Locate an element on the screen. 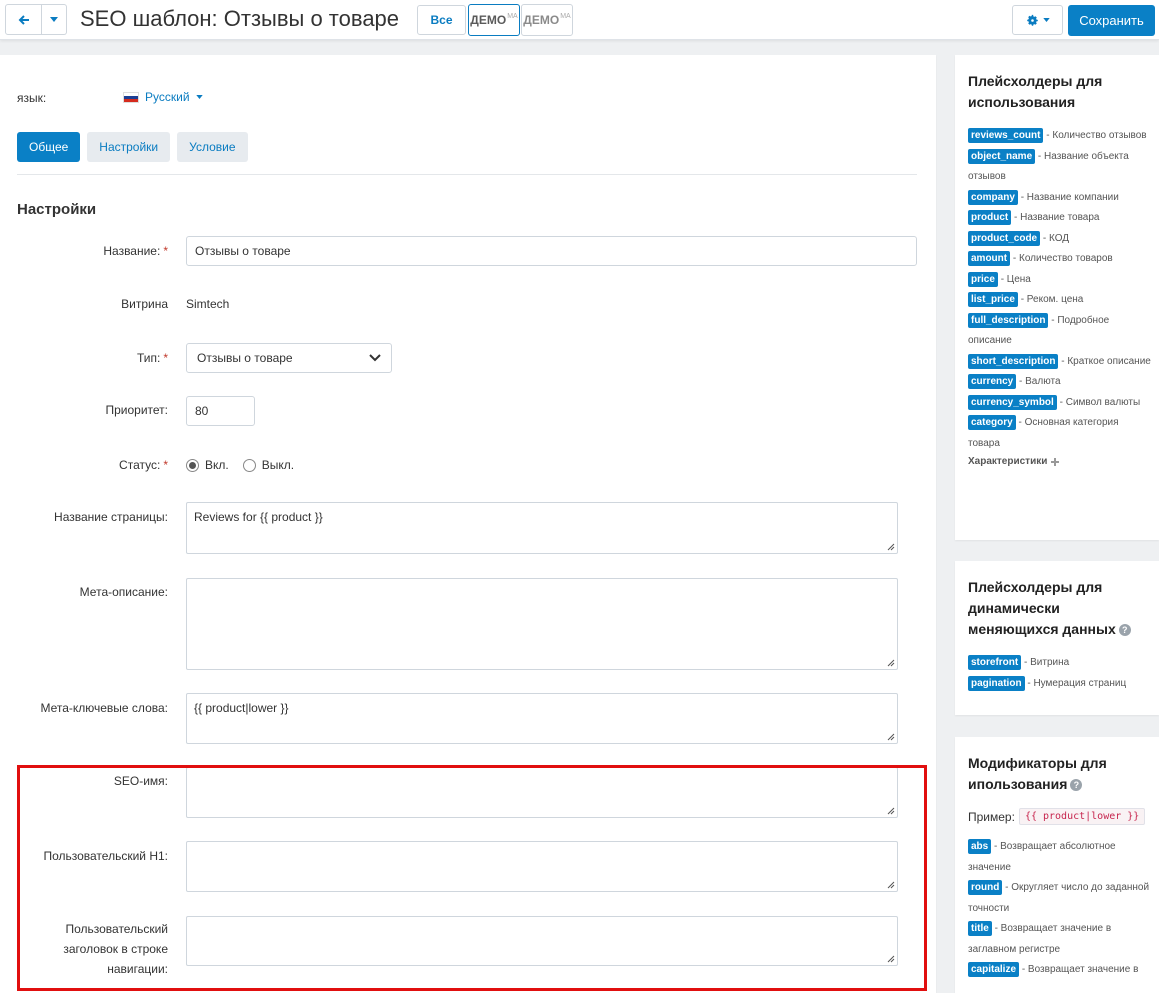  section-title: Настройки is located at coordinates (57, 209).